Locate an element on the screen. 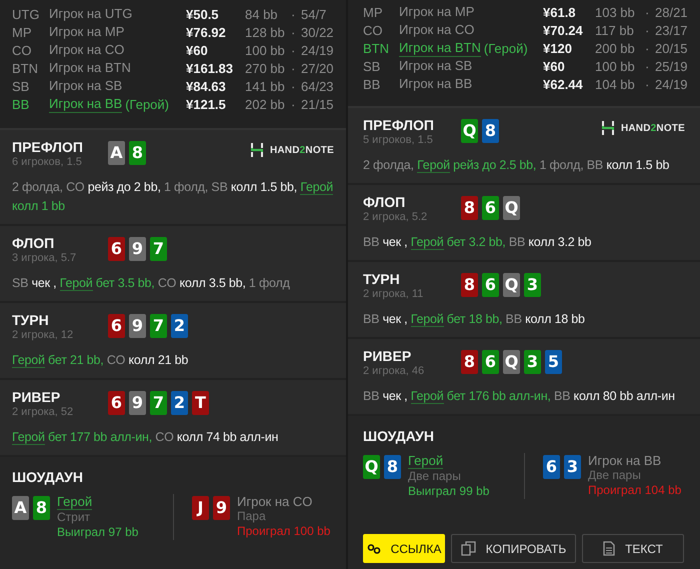 This screenshot has width=700, height=569. stack-bb: 141 bb is located at coordinates (265, 87).